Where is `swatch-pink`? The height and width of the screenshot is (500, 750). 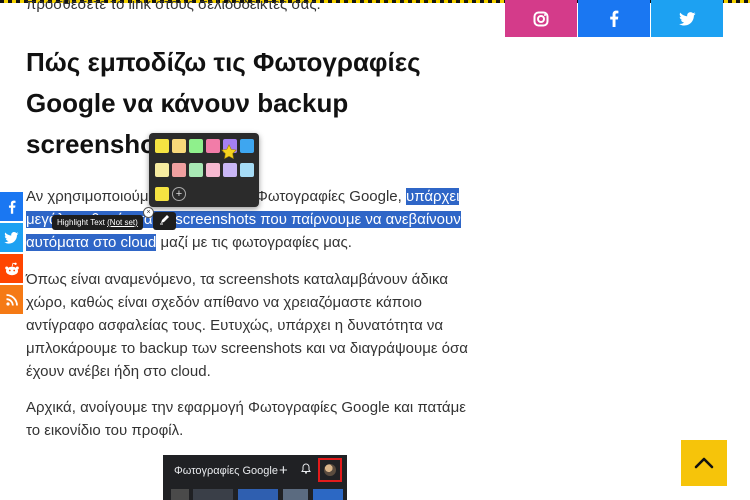 swatch-pink is located at coordinates (213, 146).